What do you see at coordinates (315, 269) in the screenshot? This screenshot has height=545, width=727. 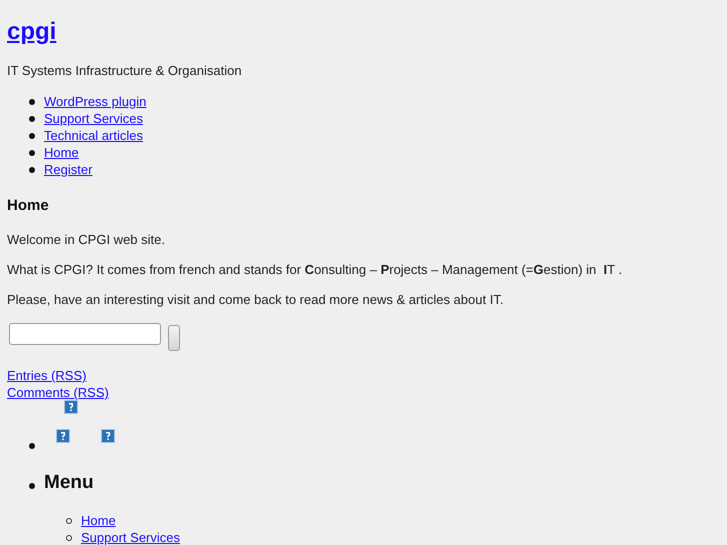 I see `paragraph: What is CPGI? It comes from french and stands for Consulting – Projects – Management (=Gestion) in IT .` at bounding box center [315, 269].